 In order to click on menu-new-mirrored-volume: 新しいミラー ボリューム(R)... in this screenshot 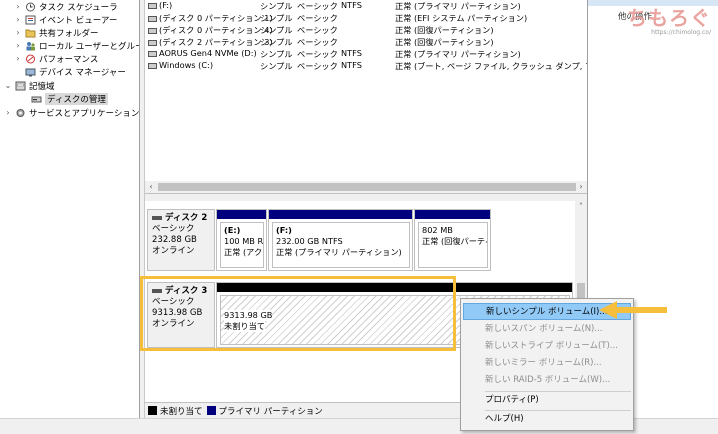, I will do `click(547, 363)`.